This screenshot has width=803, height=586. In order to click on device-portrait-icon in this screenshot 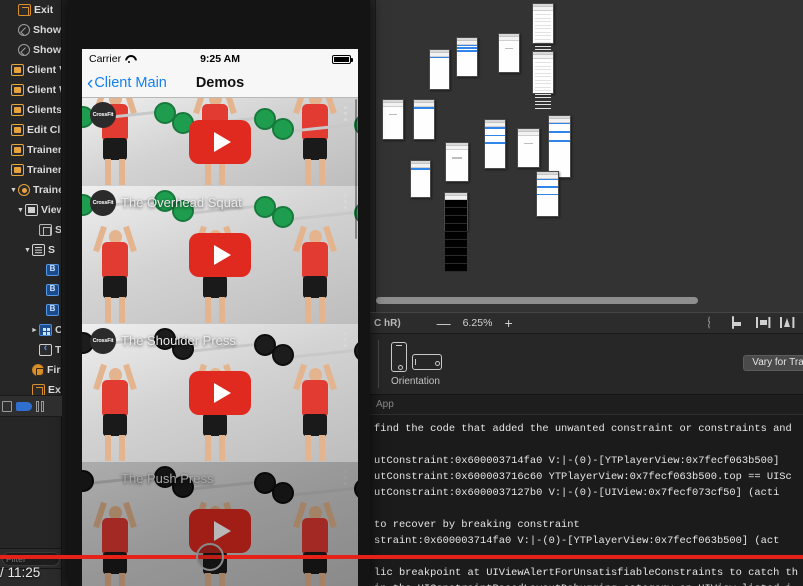, I will do `click(399, 357)`.